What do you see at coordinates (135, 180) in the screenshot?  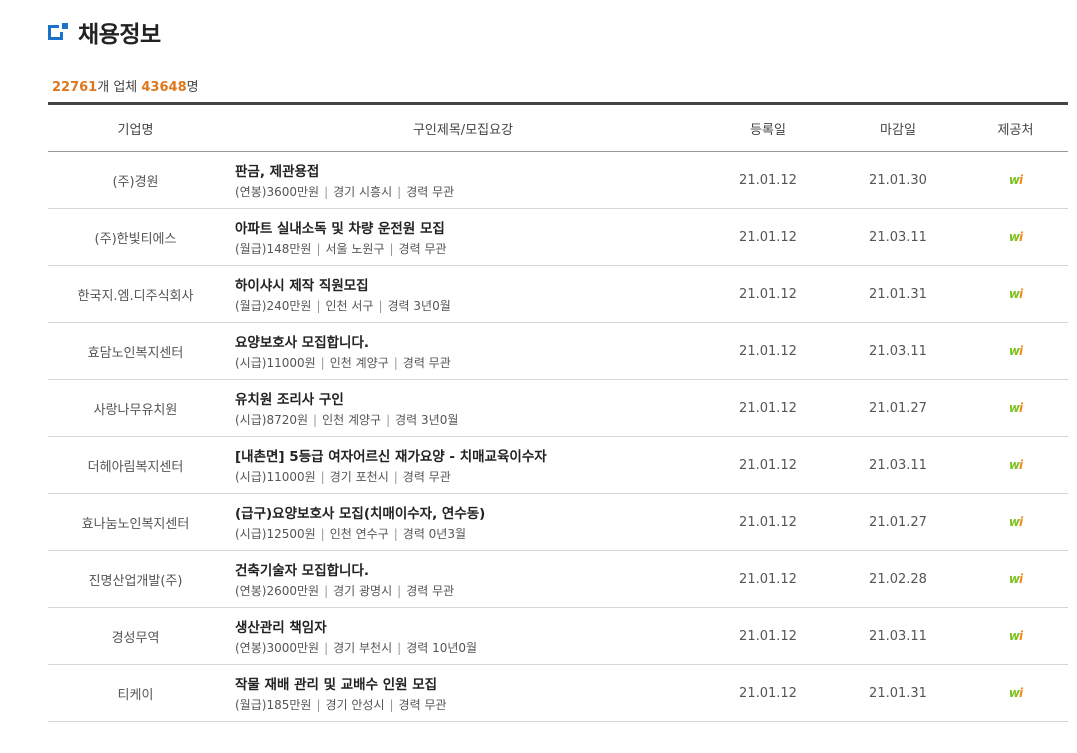 I see `company-name: (주)경원` at bounding box center [135, 180].